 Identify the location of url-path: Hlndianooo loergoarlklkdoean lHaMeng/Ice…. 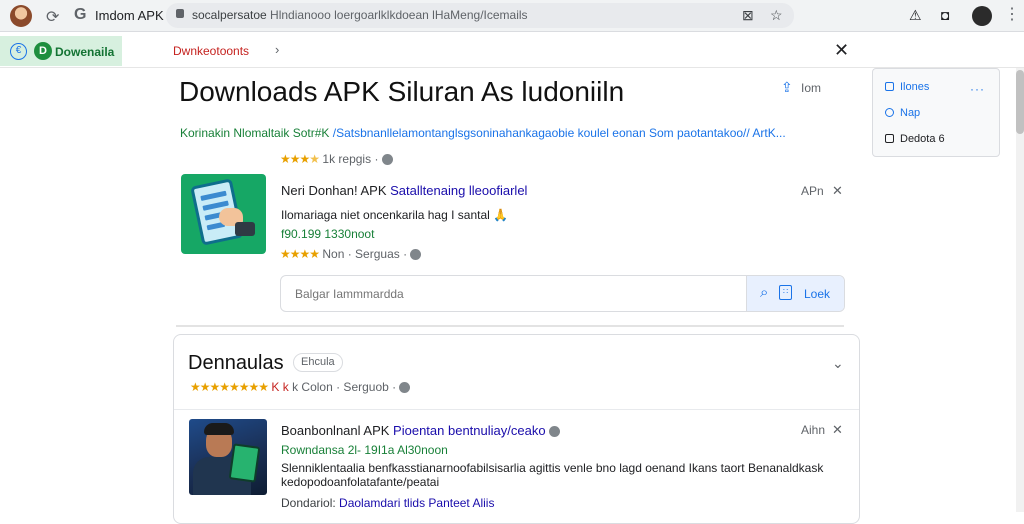
(397, 15).